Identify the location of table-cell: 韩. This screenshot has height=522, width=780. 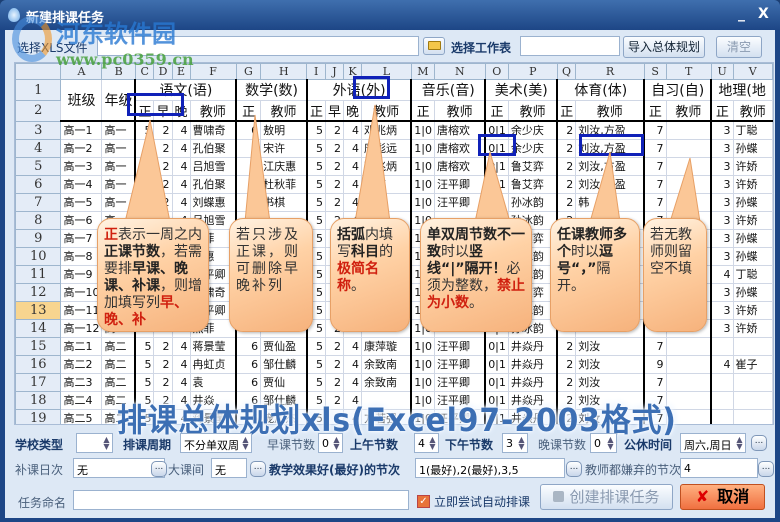
(610, 202).